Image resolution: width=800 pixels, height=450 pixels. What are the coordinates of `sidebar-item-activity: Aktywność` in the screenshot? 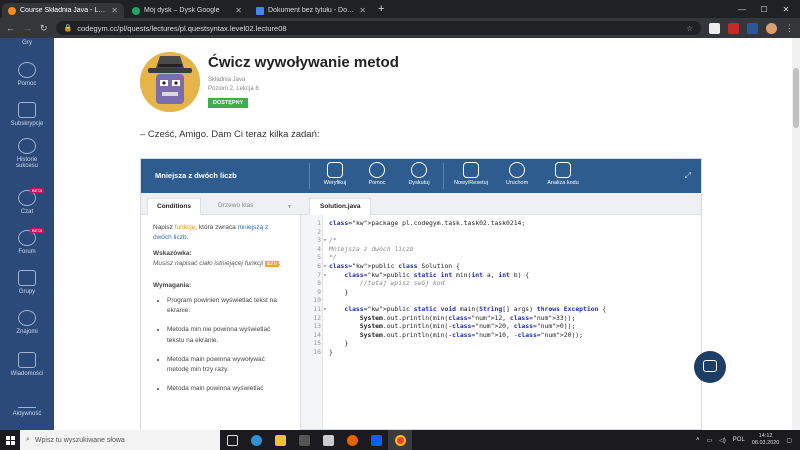 It's located at (27, 404).